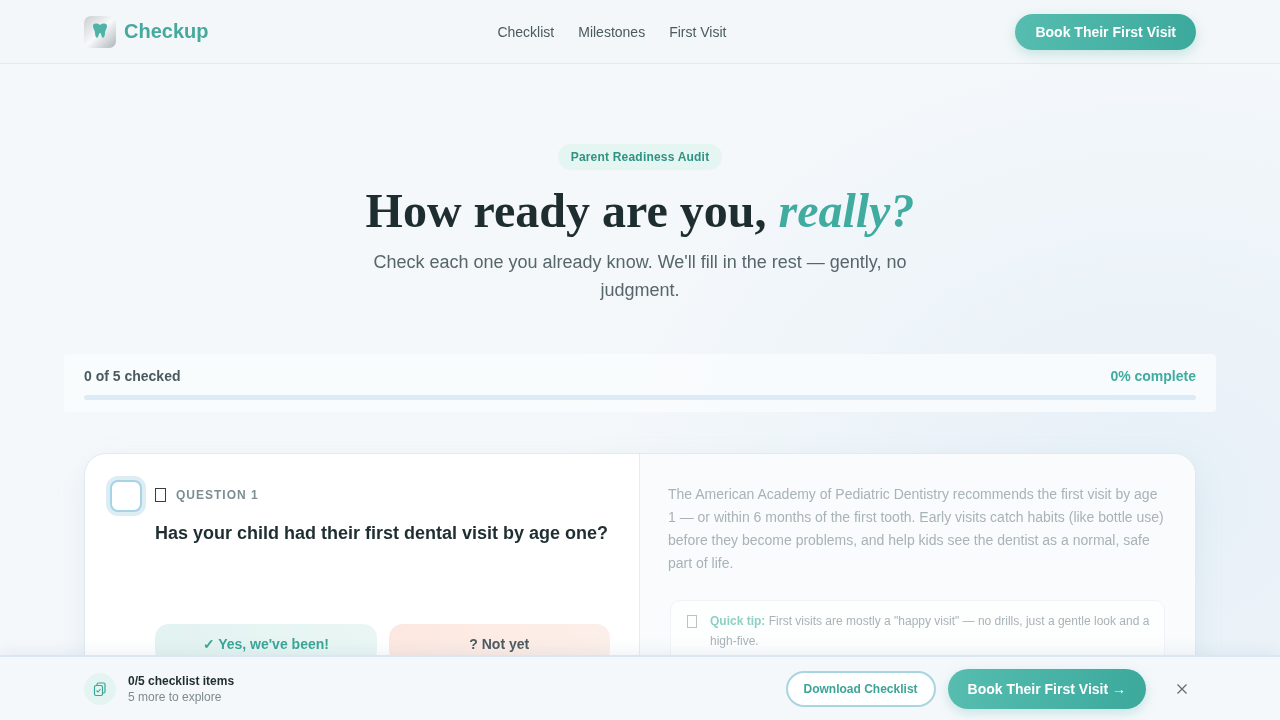 This screenshot has height=720, width=1280. Describe the element at coordinates (1046, 688) in the screenshot. I see `book-visit-button: Book Their First Visit →` at that location.